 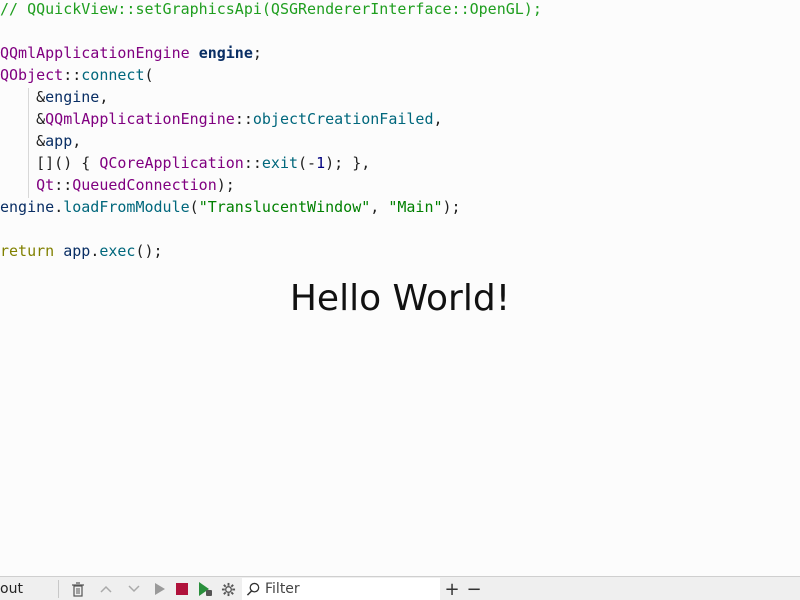 I want to click on code-token: ;, so click(x=257, y=53).